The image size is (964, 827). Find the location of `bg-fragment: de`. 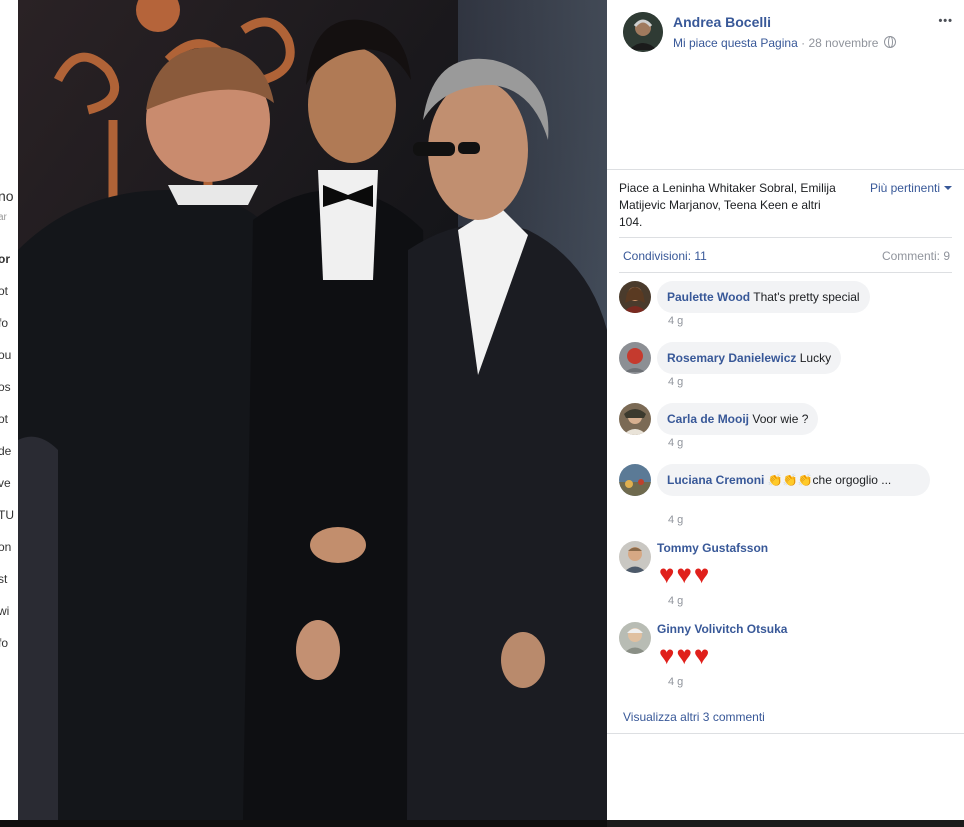

bg-fragment: de is located at coordinates (6, 451).